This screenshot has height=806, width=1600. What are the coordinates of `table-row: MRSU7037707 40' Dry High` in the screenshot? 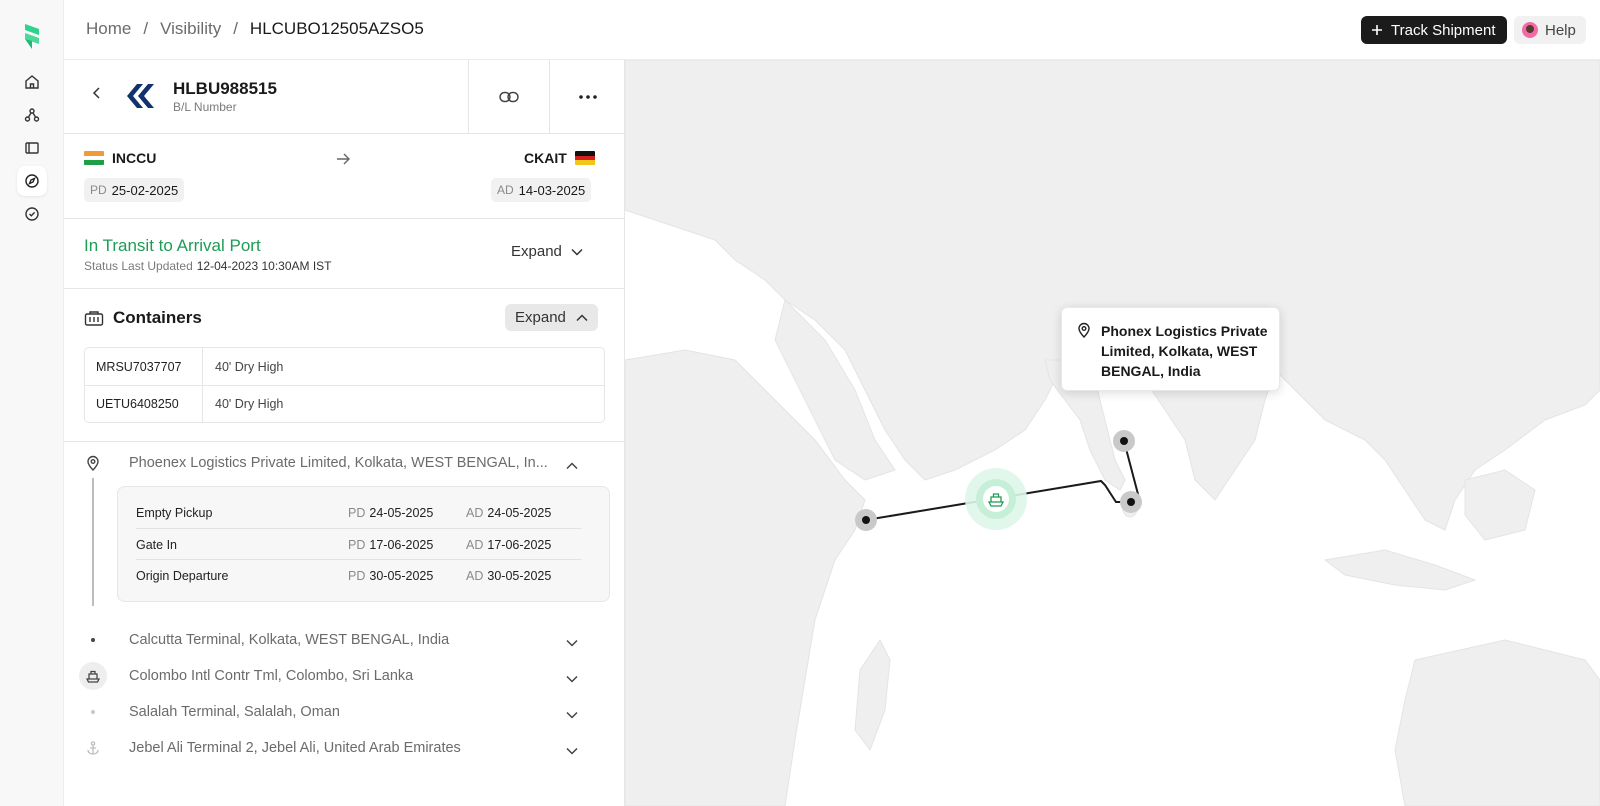 It's located at (344, 366).